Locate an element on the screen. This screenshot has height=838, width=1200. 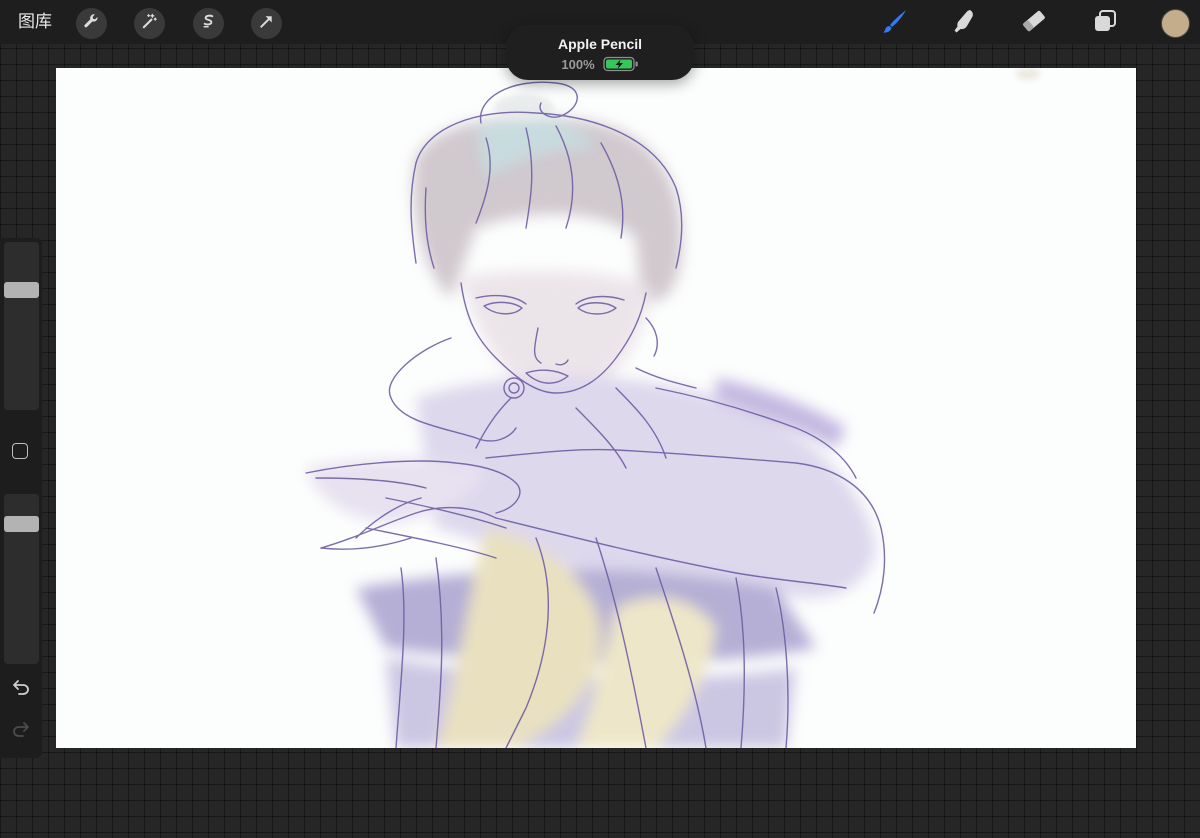
wrench-icon is located at coordinates (91, 24).